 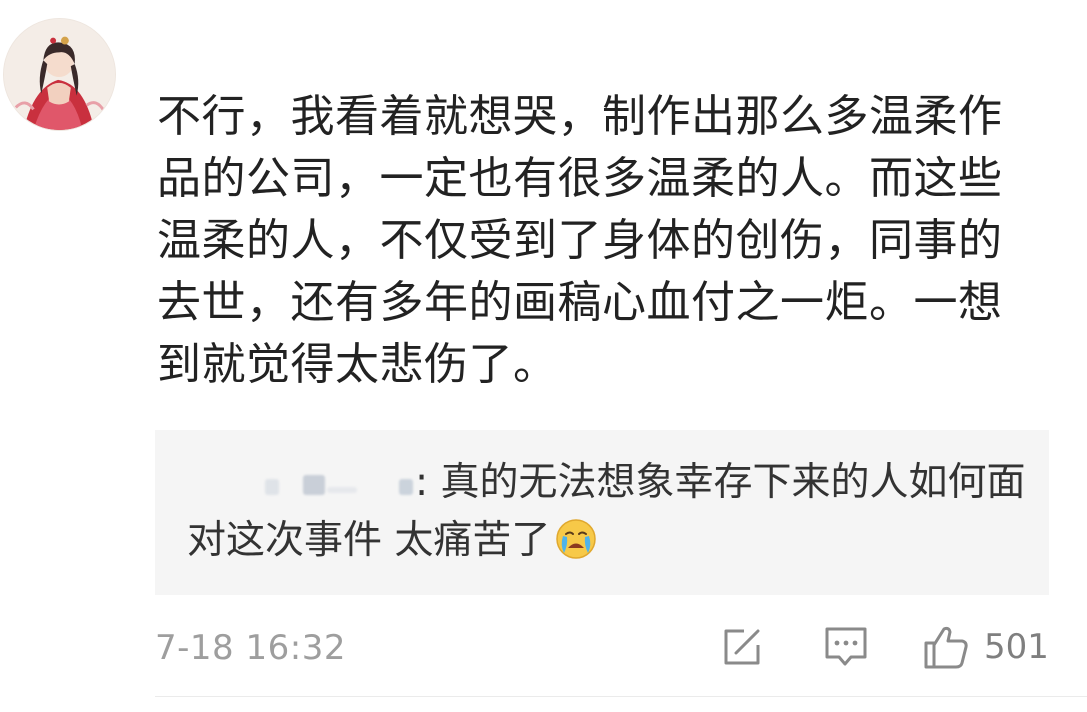 What do you see at coordinates (301, 479) in the screenshot?
I see `reply-username-blurred` at bounding box center [301, 479].